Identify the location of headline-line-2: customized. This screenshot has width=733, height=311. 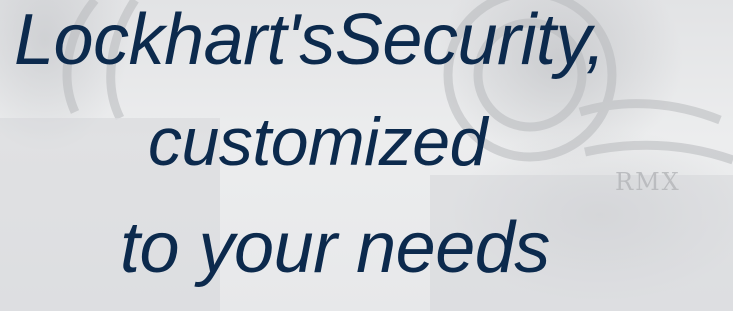
(317, 142).